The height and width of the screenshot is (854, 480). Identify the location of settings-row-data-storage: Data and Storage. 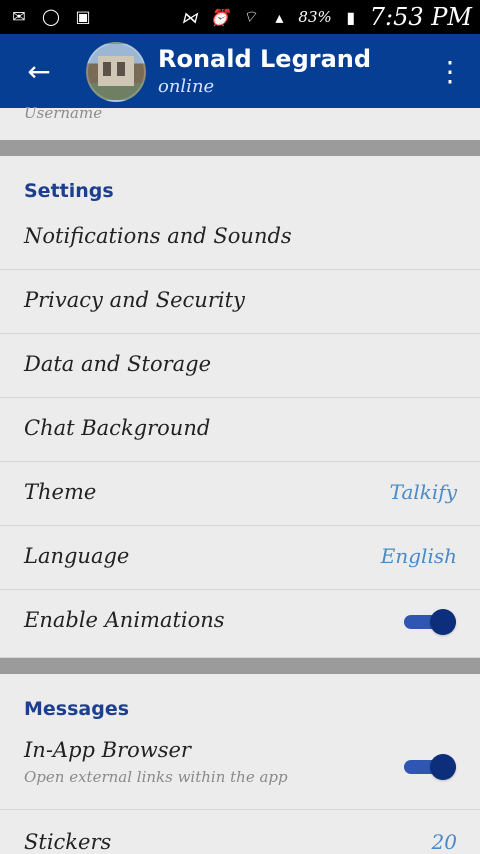
(240, 366).